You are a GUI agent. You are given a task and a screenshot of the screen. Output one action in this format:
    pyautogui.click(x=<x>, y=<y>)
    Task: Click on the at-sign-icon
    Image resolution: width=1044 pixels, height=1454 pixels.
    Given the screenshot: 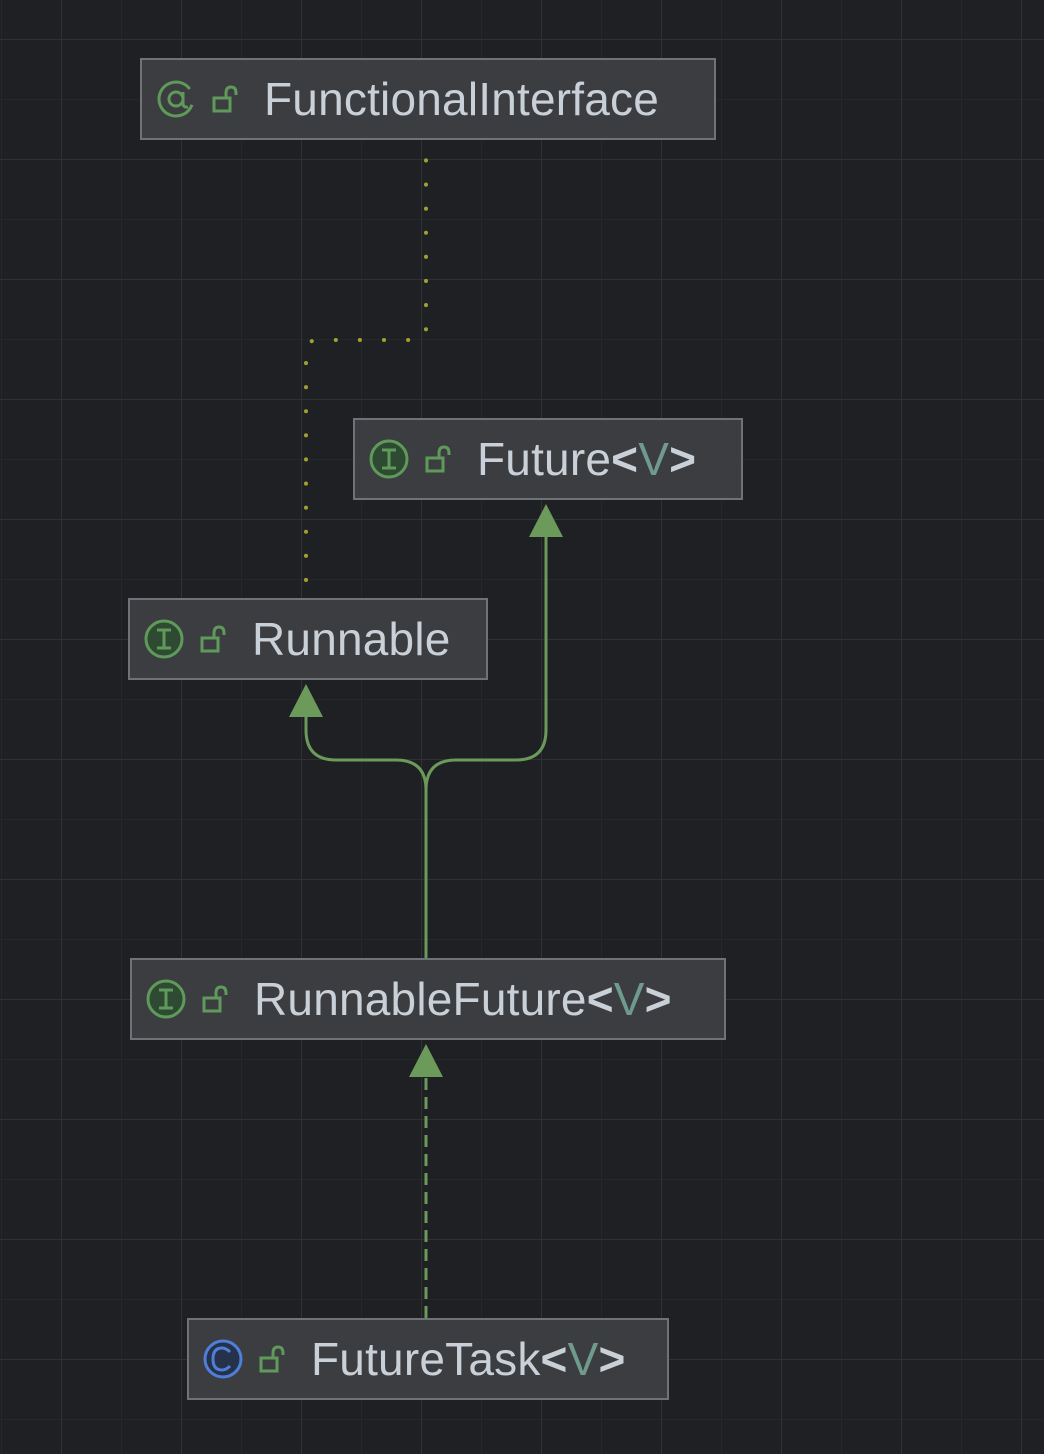 What is the action you would take?
    pyautogui.click(x=176, y=99)
    